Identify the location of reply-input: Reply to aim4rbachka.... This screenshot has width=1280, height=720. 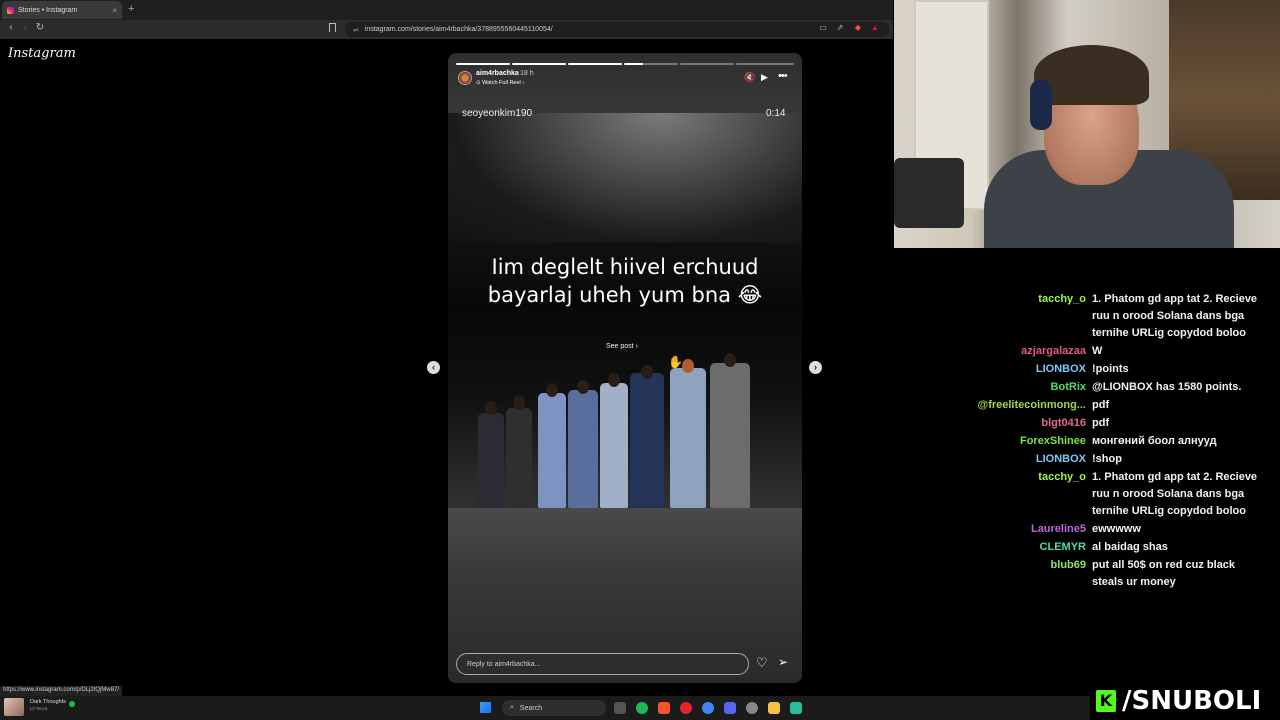
(602, 664).